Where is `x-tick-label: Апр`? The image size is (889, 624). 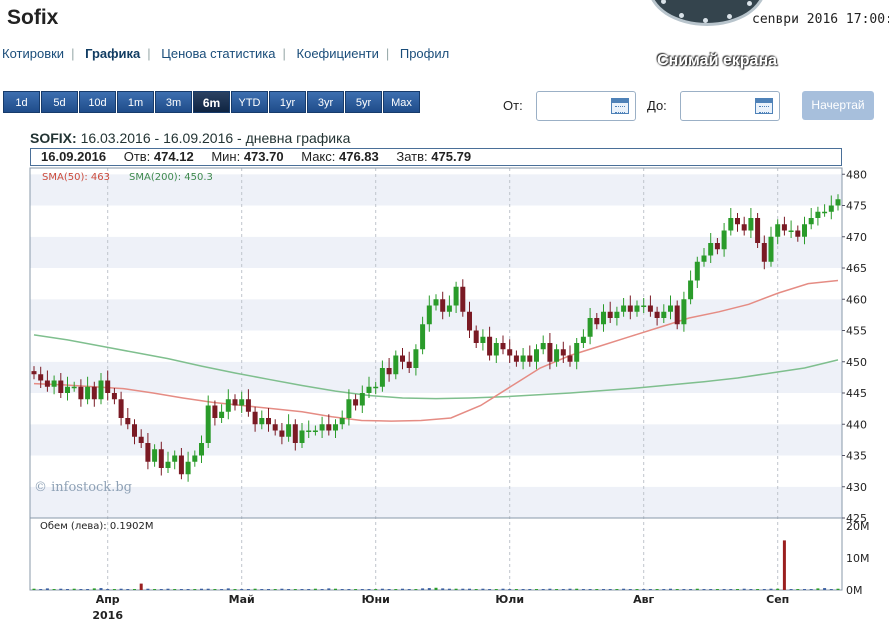
x-tick-label: Апр is located at coordinates (108, 599).